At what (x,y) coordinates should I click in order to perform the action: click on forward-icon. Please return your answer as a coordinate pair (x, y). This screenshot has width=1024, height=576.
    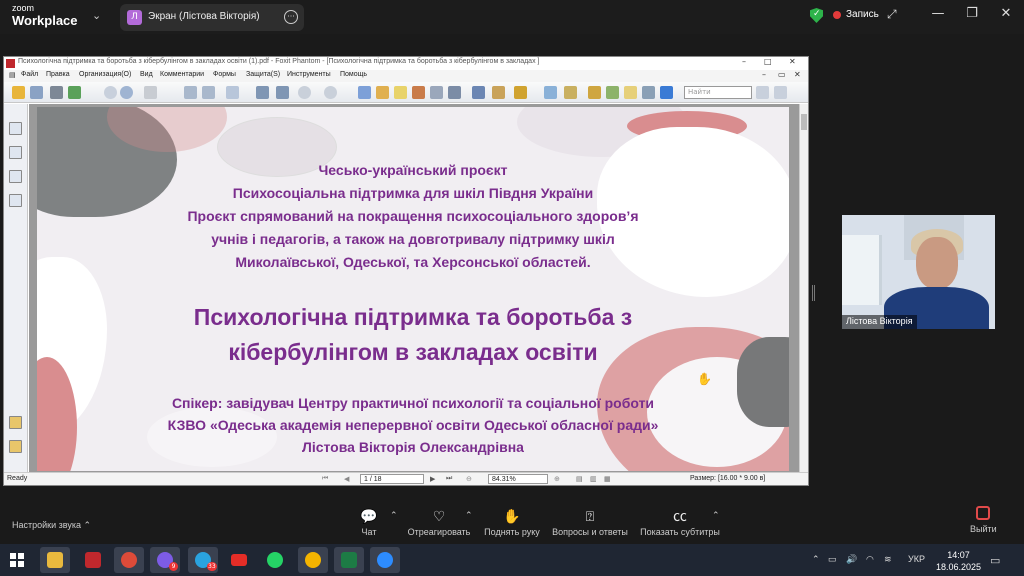
    Looking at the image, I should click on (126, 92).